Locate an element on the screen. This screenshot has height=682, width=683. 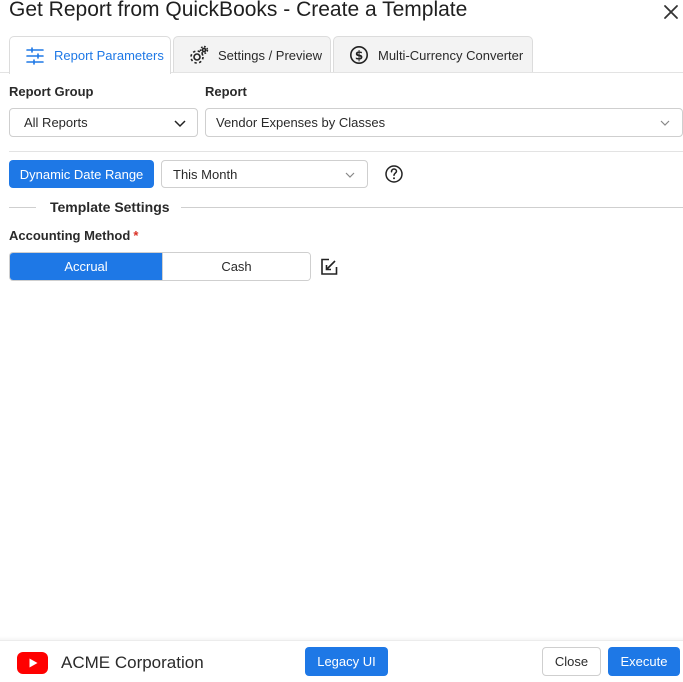
sliders-icon is located at coordinates (35, 56).